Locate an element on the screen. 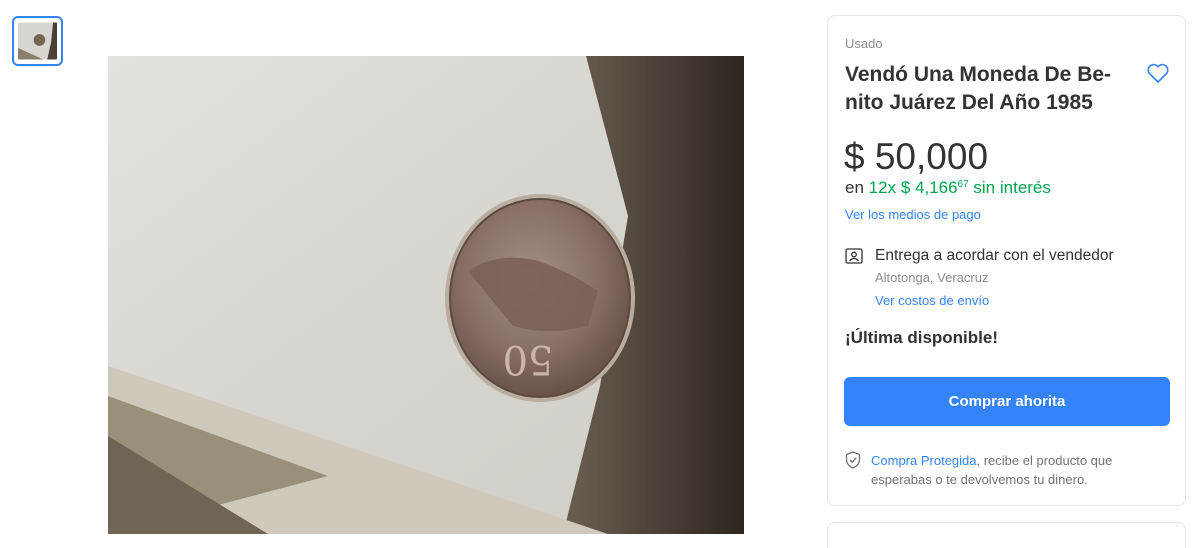  installments-cents: 67 is located at coordinates (963, 184).